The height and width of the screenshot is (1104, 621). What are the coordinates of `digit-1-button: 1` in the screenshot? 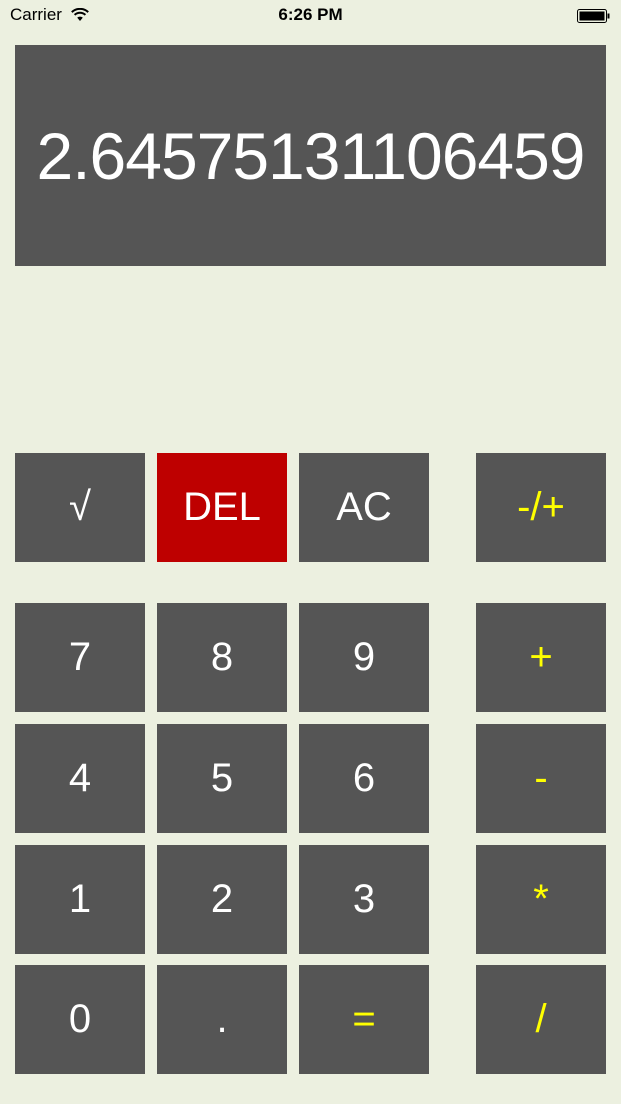 It's located at (80, 899).